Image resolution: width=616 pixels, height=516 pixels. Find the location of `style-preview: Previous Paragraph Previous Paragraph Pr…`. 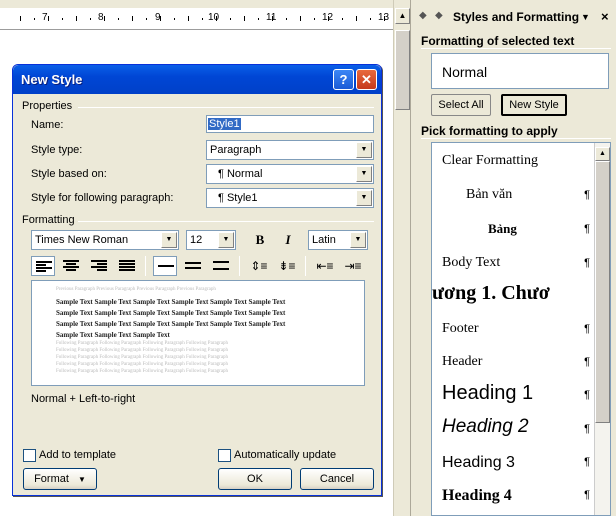

style-preview: Previous Paragraph Previous Paragraph Pr… is located at coordinates (198, 333).